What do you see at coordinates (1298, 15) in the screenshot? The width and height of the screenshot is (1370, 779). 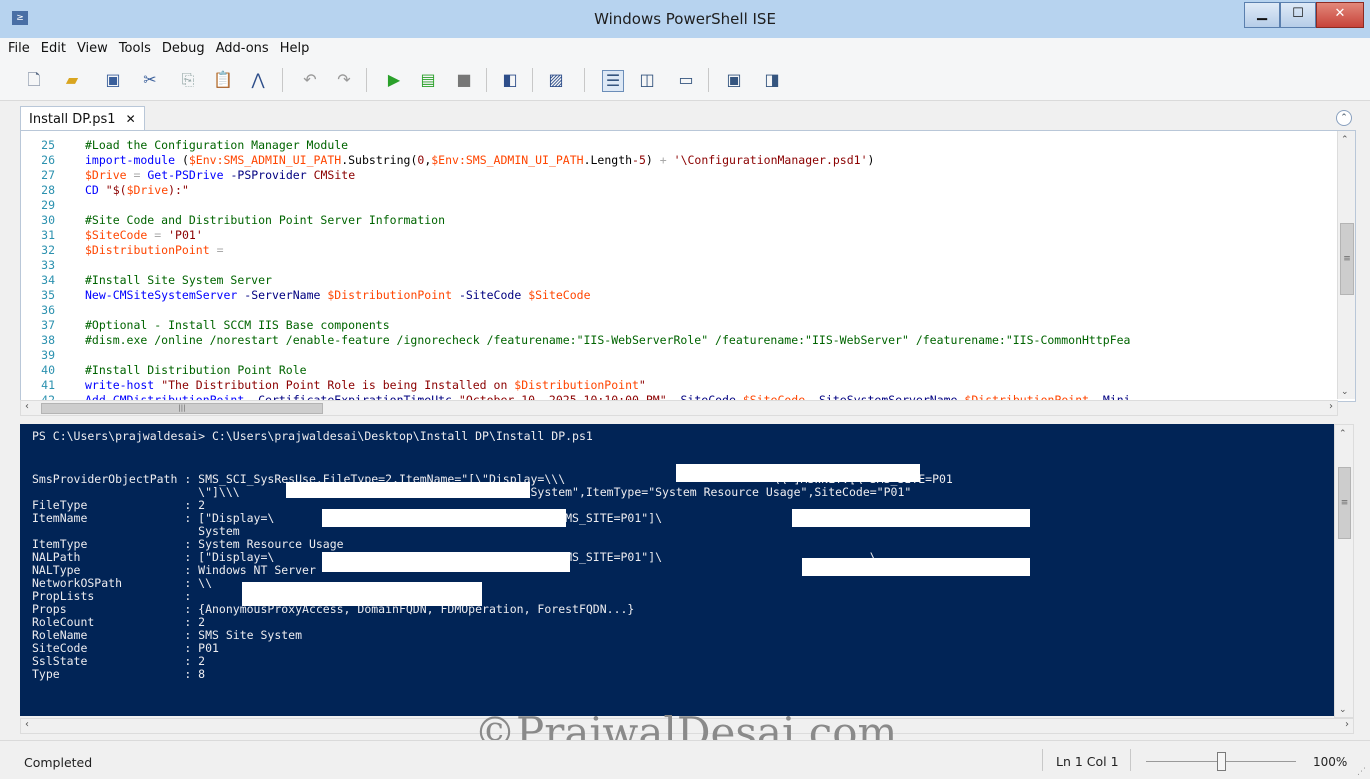 I see `maximize-icon: ☐` at bounding box center [1298, 15].